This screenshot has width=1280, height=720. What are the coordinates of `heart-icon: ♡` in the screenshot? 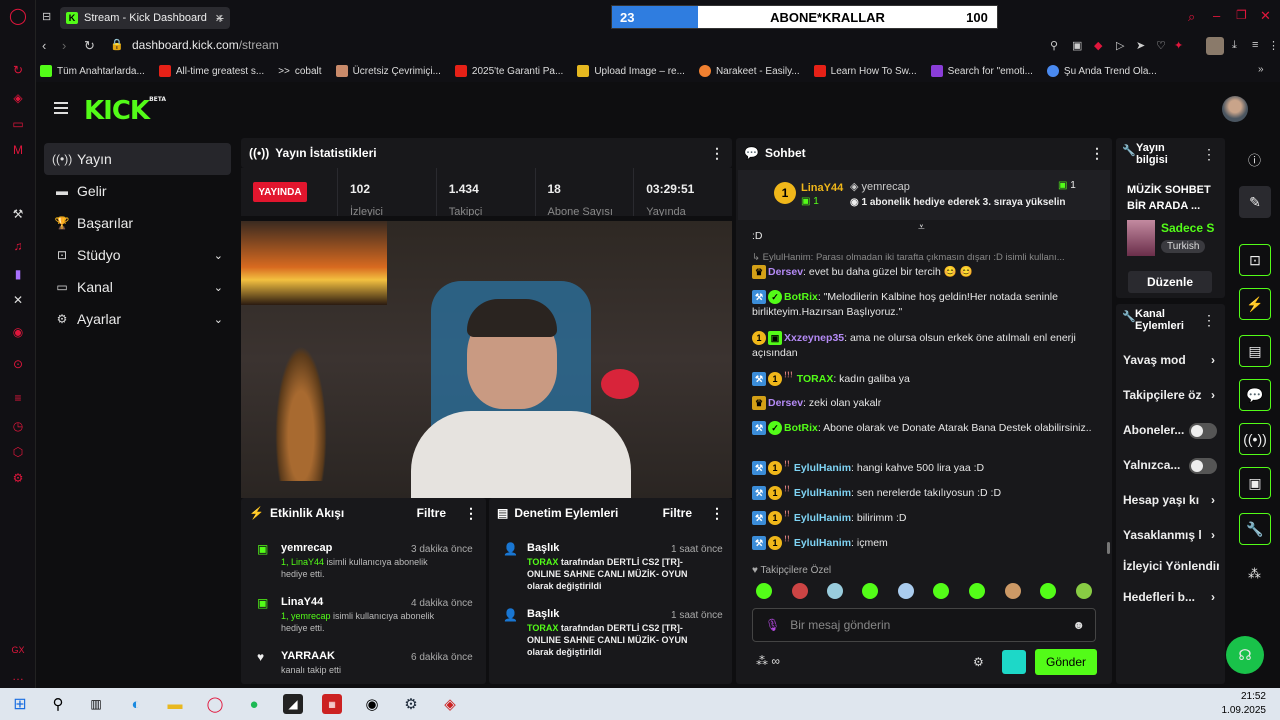 It's located at (1161, 45).